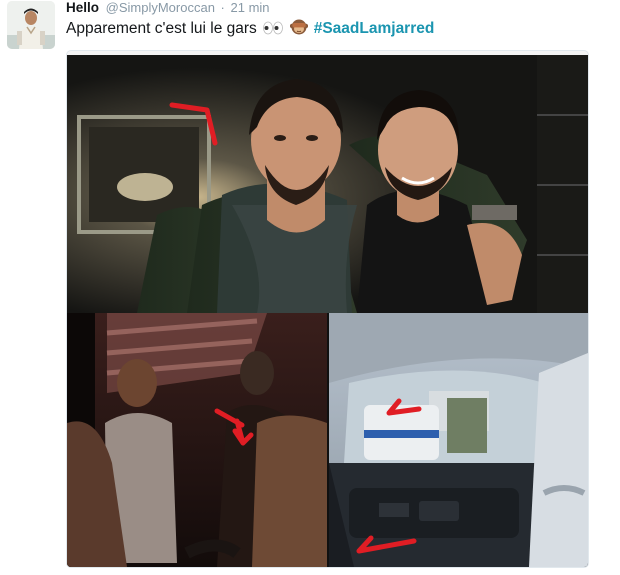 The height and width of the screenshot is (575, 620). I want to click on hashtag-link: #SaadLamjarred, so click(374, 28).